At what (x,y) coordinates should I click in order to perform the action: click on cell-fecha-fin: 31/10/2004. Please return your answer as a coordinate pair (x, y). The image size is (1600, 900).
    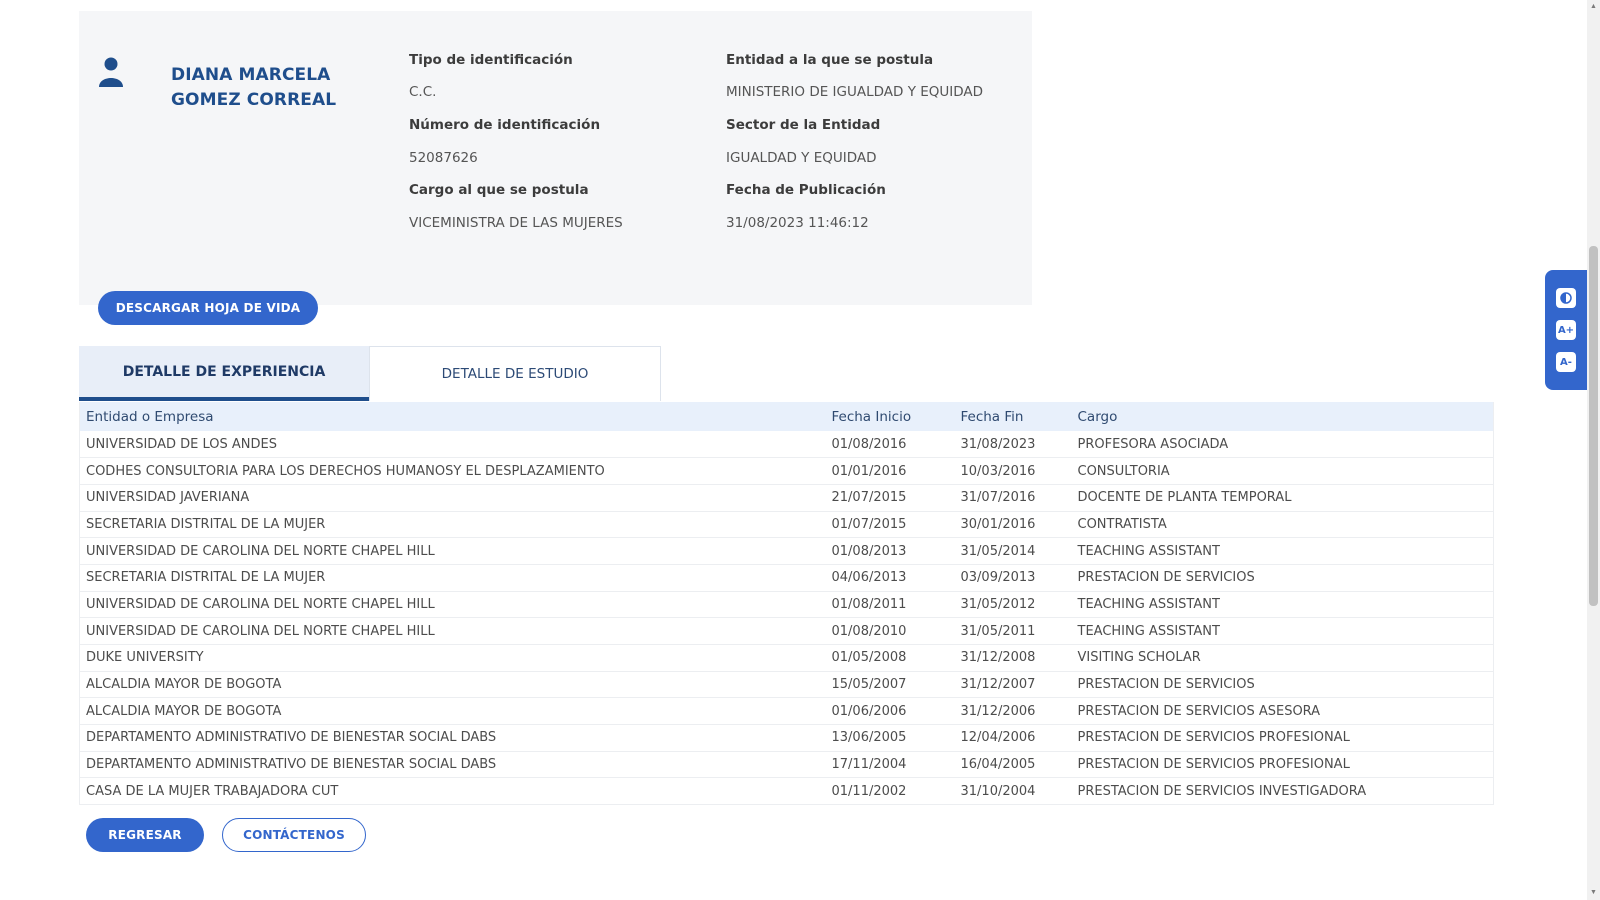
    Looking at the image, I should click on (1013, 791).